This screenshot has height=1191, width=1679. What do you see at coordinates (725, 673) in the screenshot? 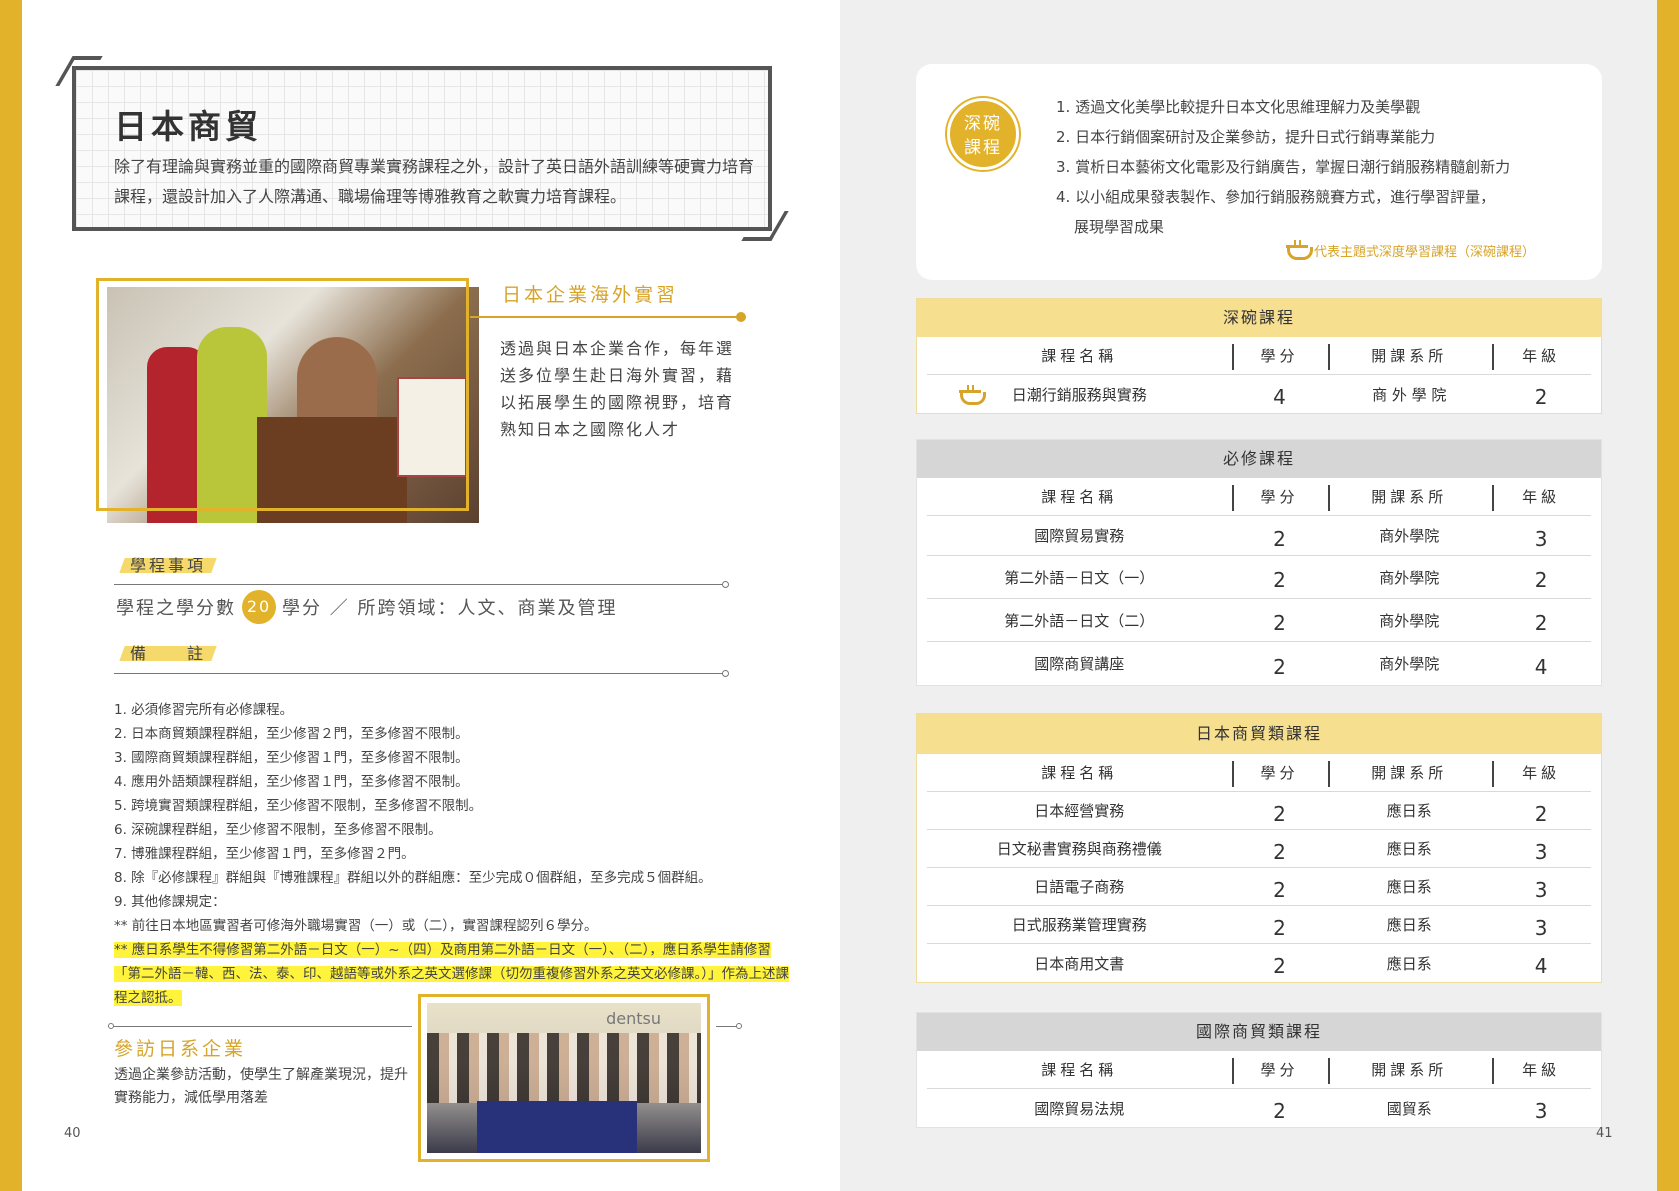
I see `notes-rule-end` at bounding box center [725, 673].